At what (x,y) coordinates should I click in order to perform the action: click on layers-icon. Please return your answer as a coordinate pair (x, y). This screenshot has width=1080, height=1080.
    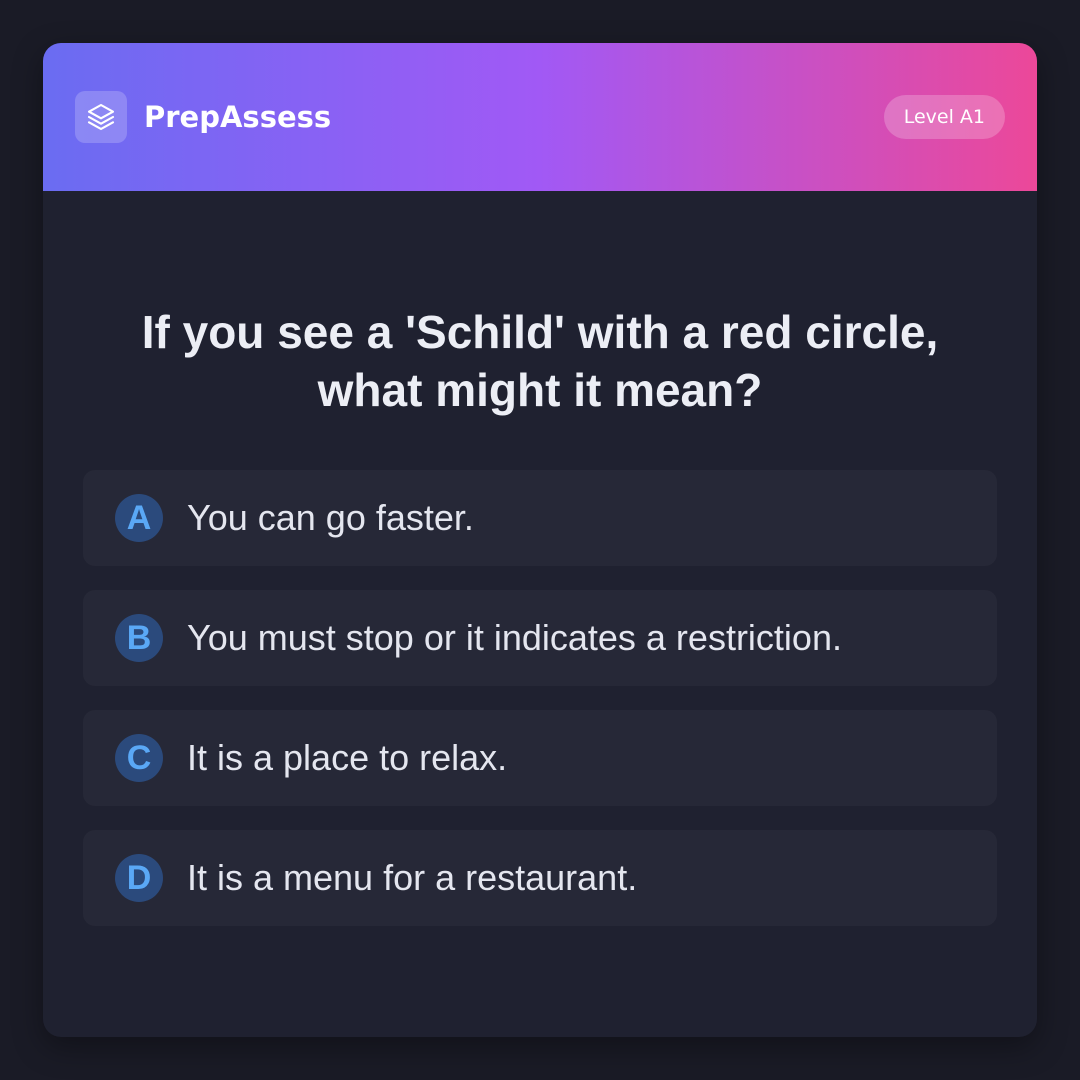
    Looking at the image, I should click on (101, 117).